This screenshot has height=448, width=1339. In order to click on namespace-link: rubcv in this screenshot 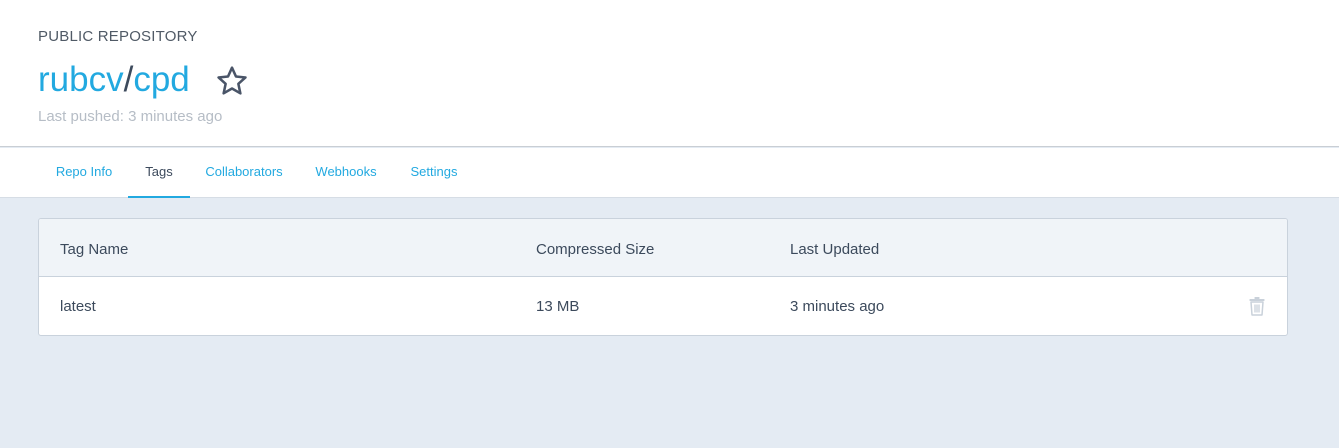, I will do `click(81, 80)`.